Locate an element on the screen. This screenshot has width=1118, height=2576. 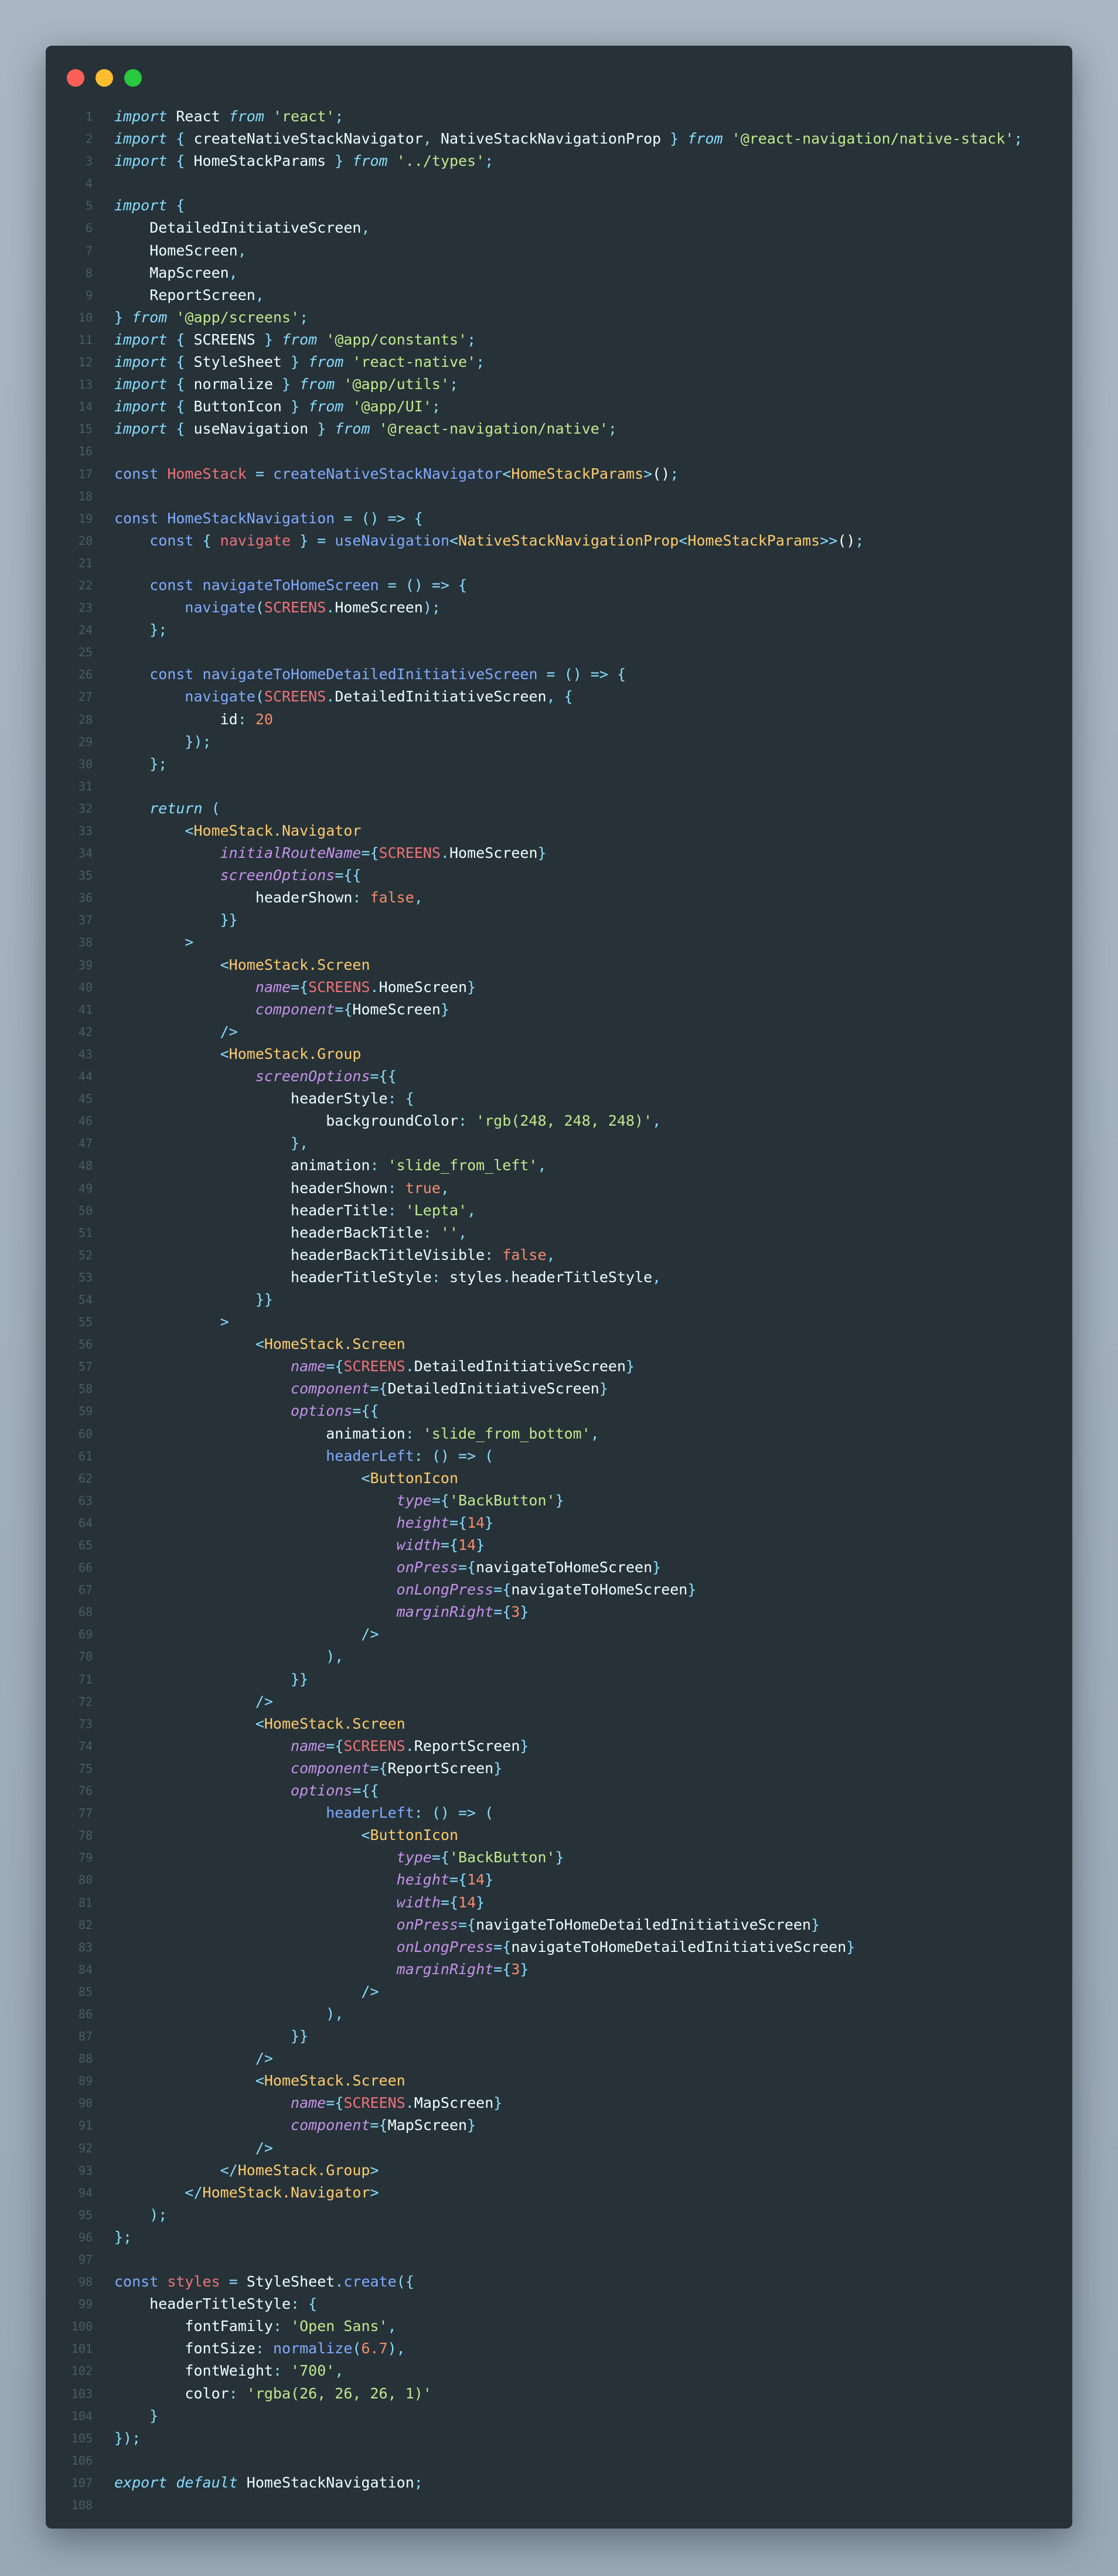
code-line: 45 headerStyle: { is located at coordinates (559, 1099).